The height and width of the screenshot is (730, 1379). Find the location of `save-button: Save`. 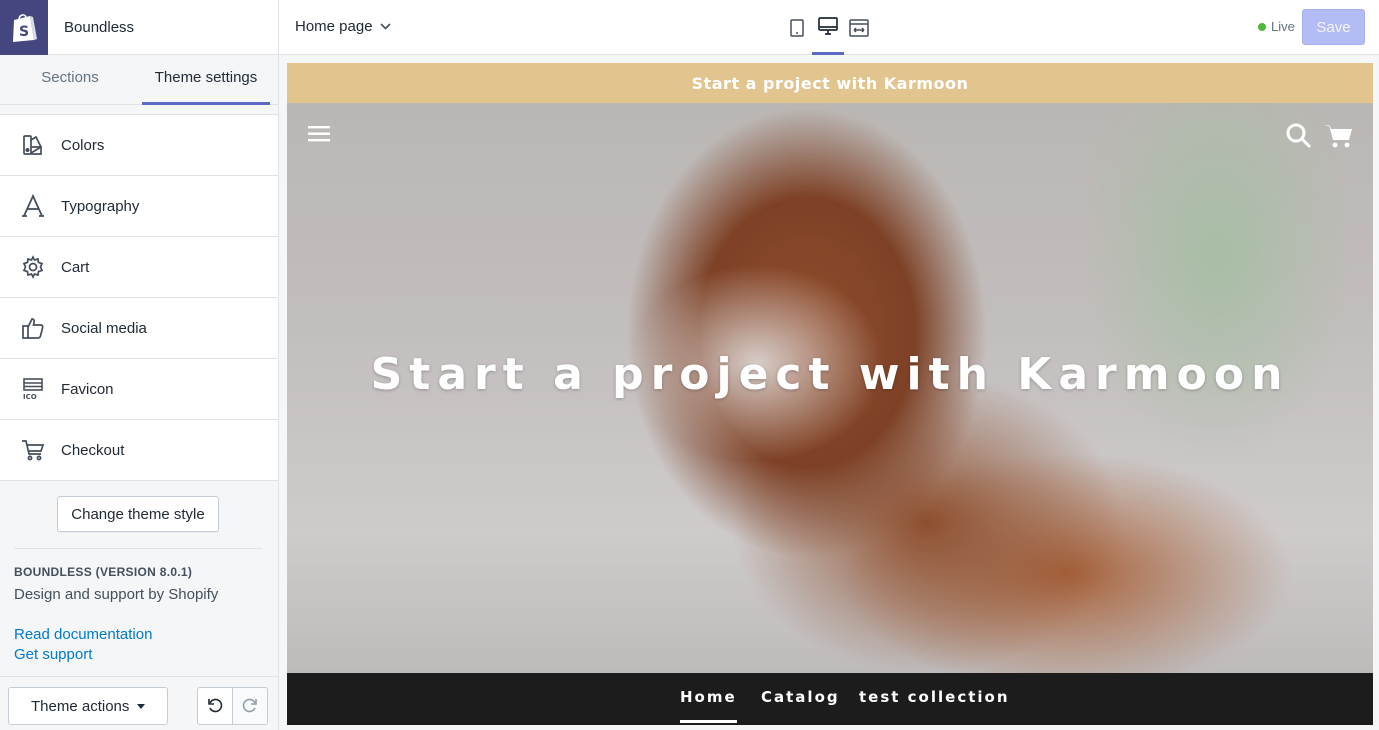

save-button: Save is located at coordinates (1333, 27).